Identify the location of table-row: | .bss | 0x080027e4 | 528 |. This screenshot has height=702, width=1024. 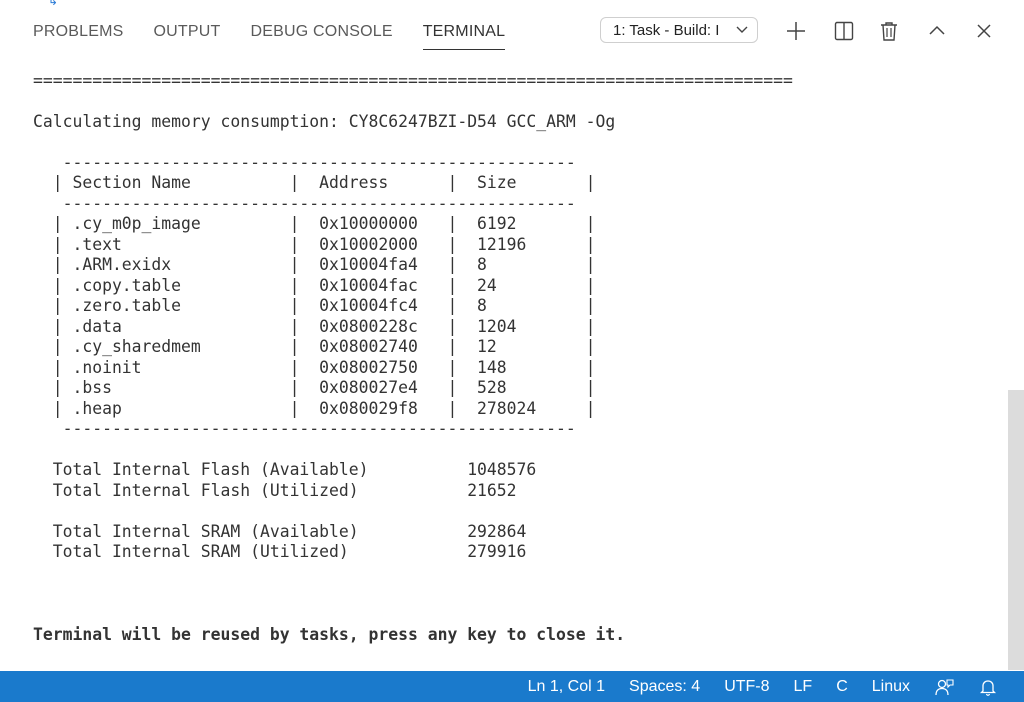
(314, 387).